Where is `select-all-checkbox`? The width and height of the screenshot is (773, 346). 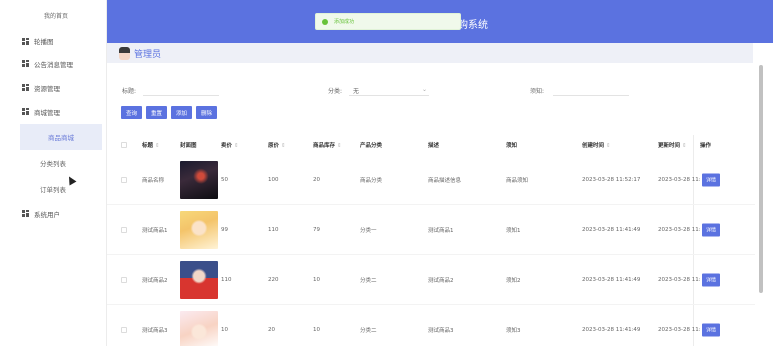 select-all-checkbox is located at coordinates (124, 145).